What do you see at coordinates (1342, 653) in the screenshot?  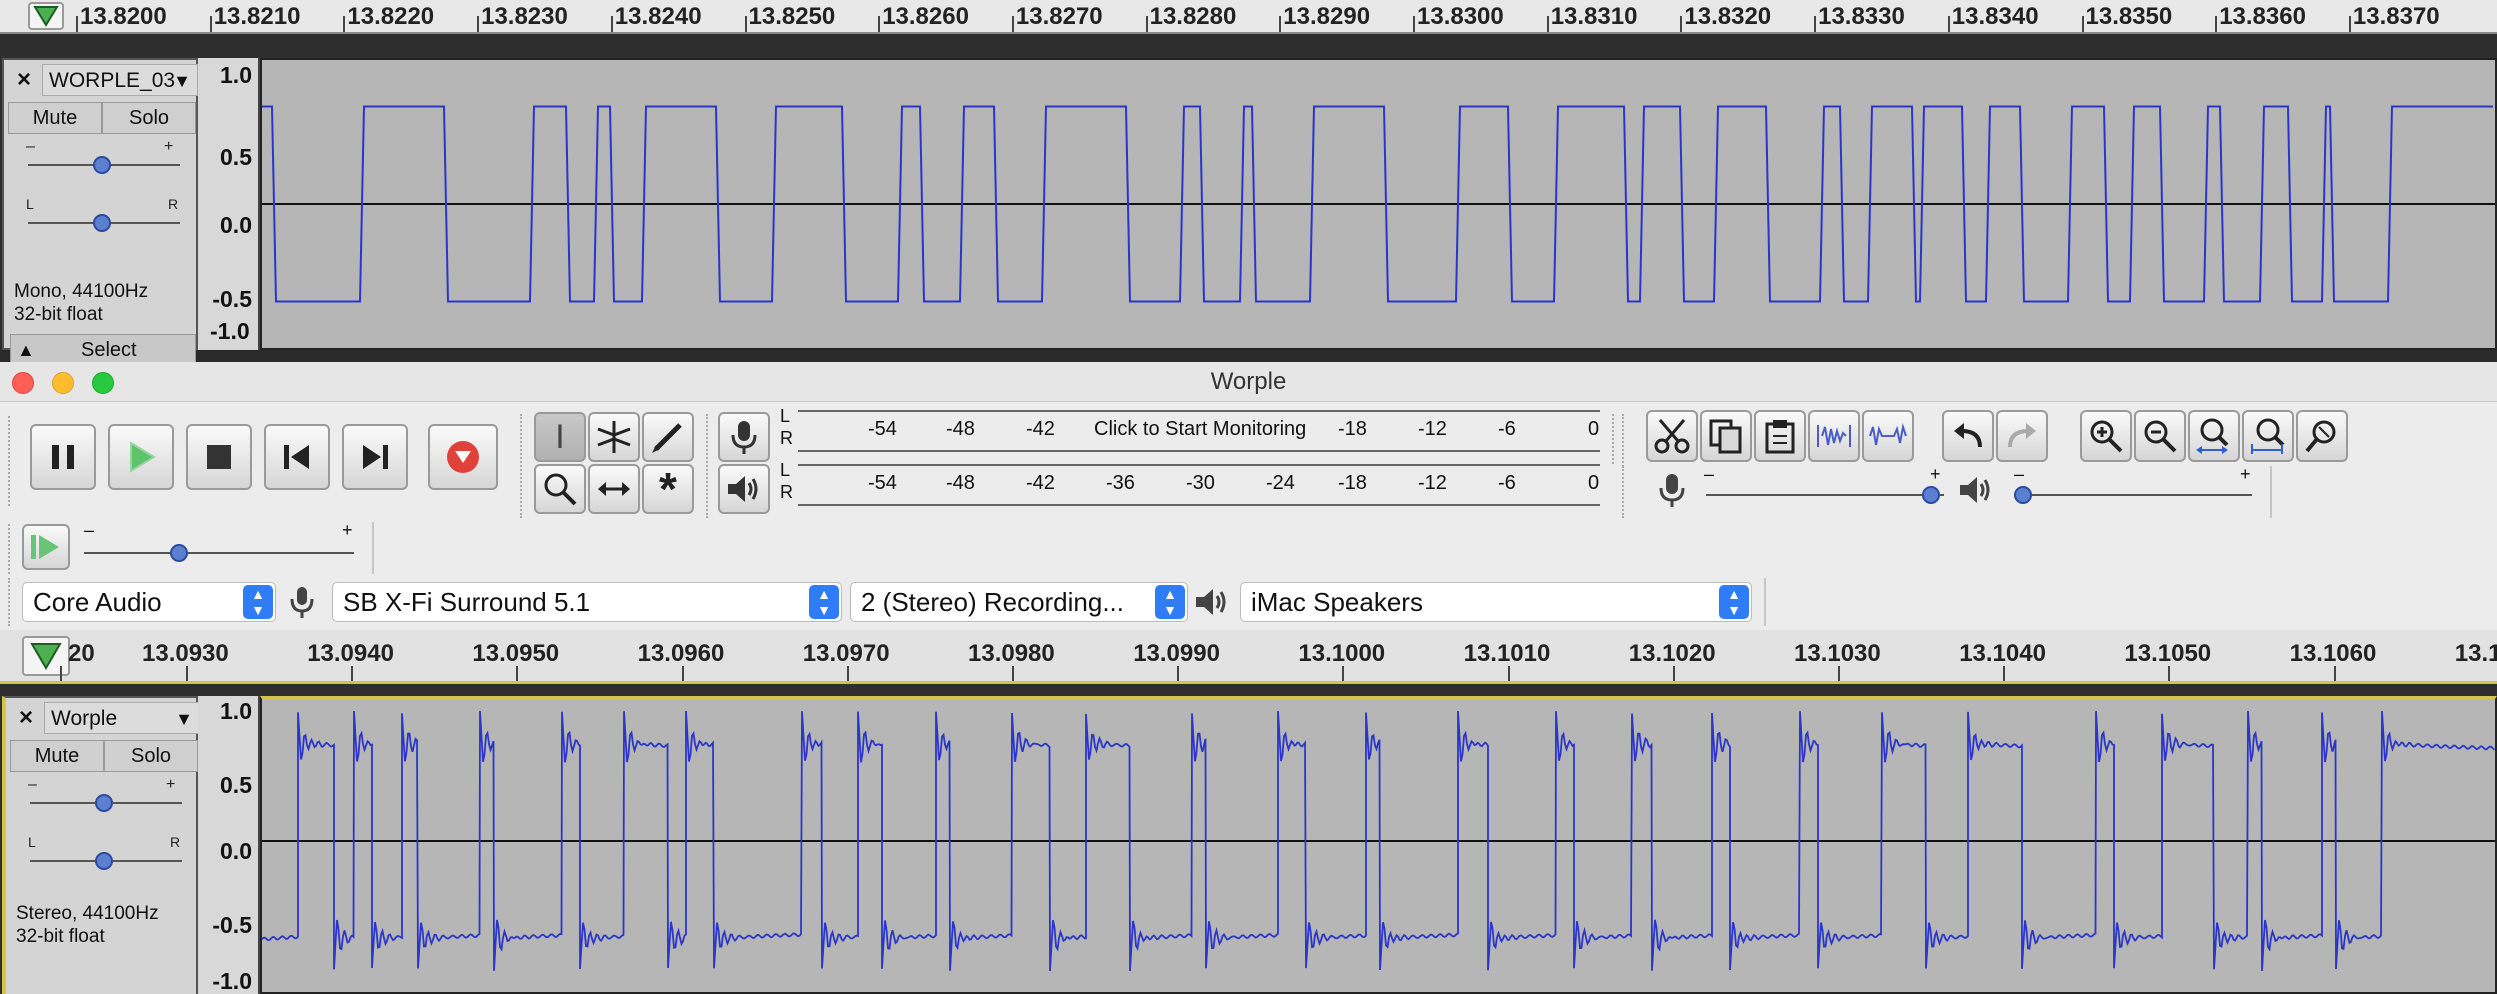 I see `ruler-label: 13.1000` at bounding box center [1342, 653].